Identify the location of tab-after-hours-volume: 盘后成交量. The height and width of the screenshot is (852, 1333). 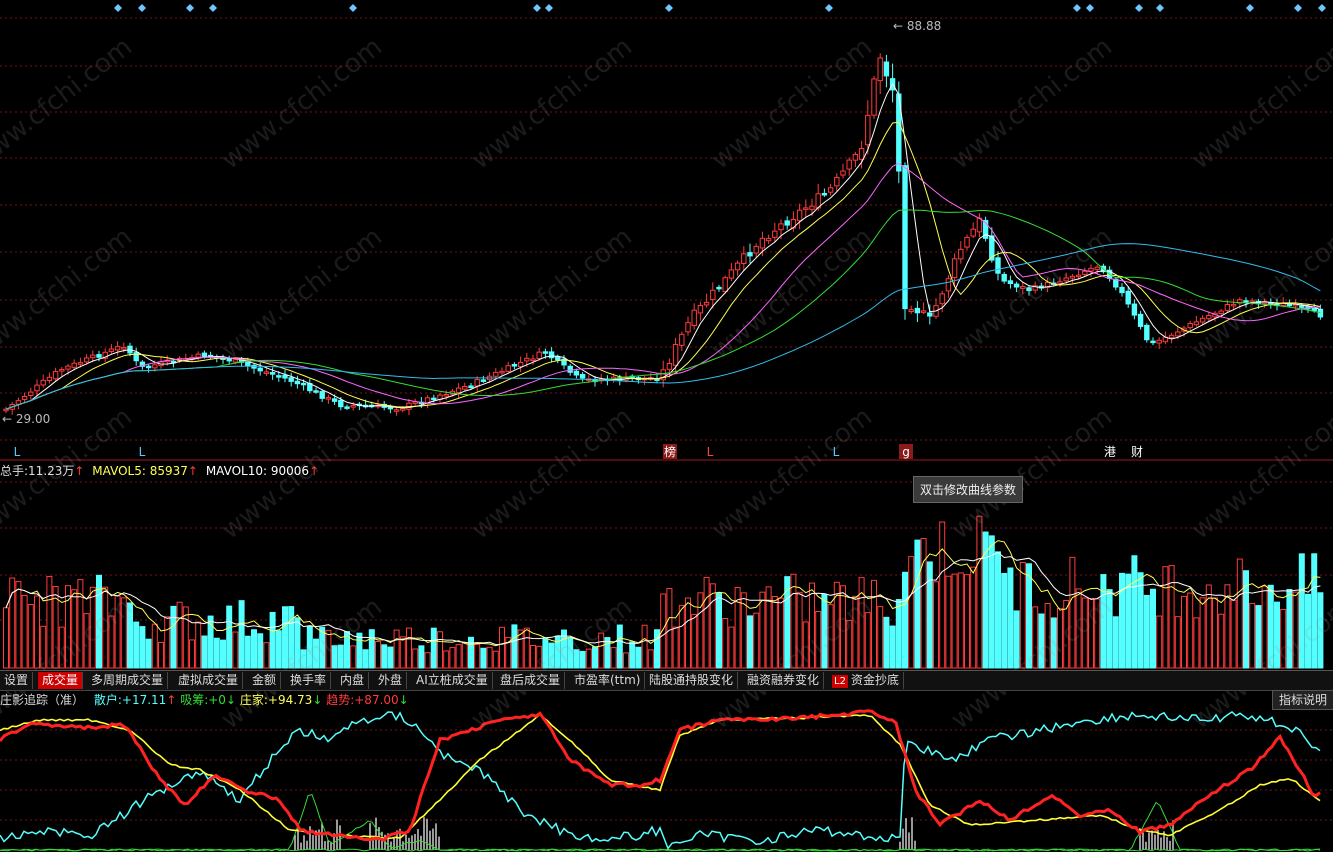
(531, 680).